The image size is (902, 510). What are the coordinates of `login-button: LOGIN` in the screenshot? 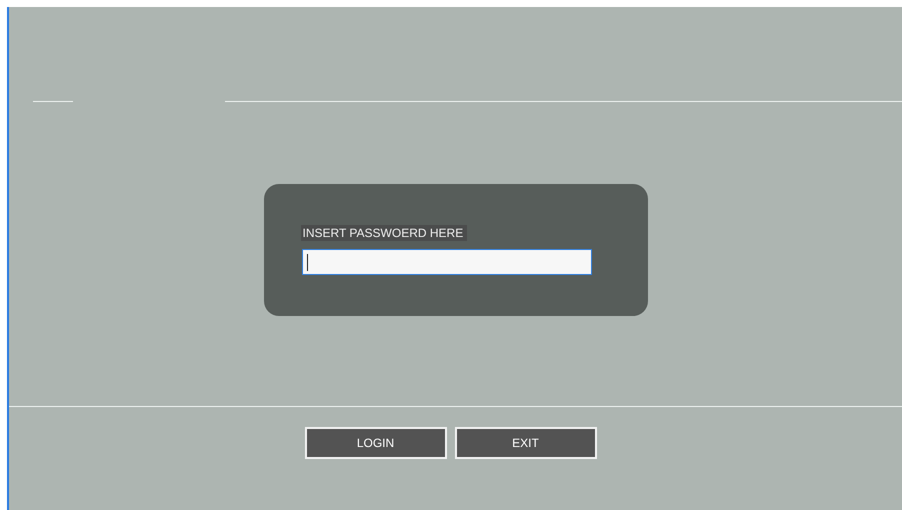 It's located at (375, 443).